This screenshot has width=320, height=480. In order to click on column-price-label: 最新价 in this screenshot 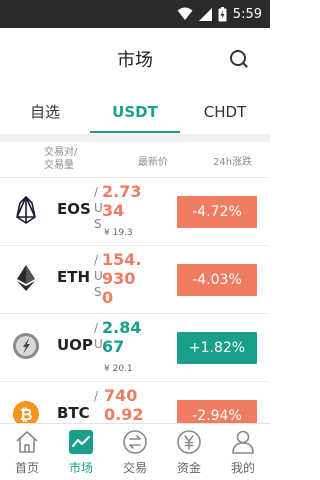, I will do `click(153, 160)`.